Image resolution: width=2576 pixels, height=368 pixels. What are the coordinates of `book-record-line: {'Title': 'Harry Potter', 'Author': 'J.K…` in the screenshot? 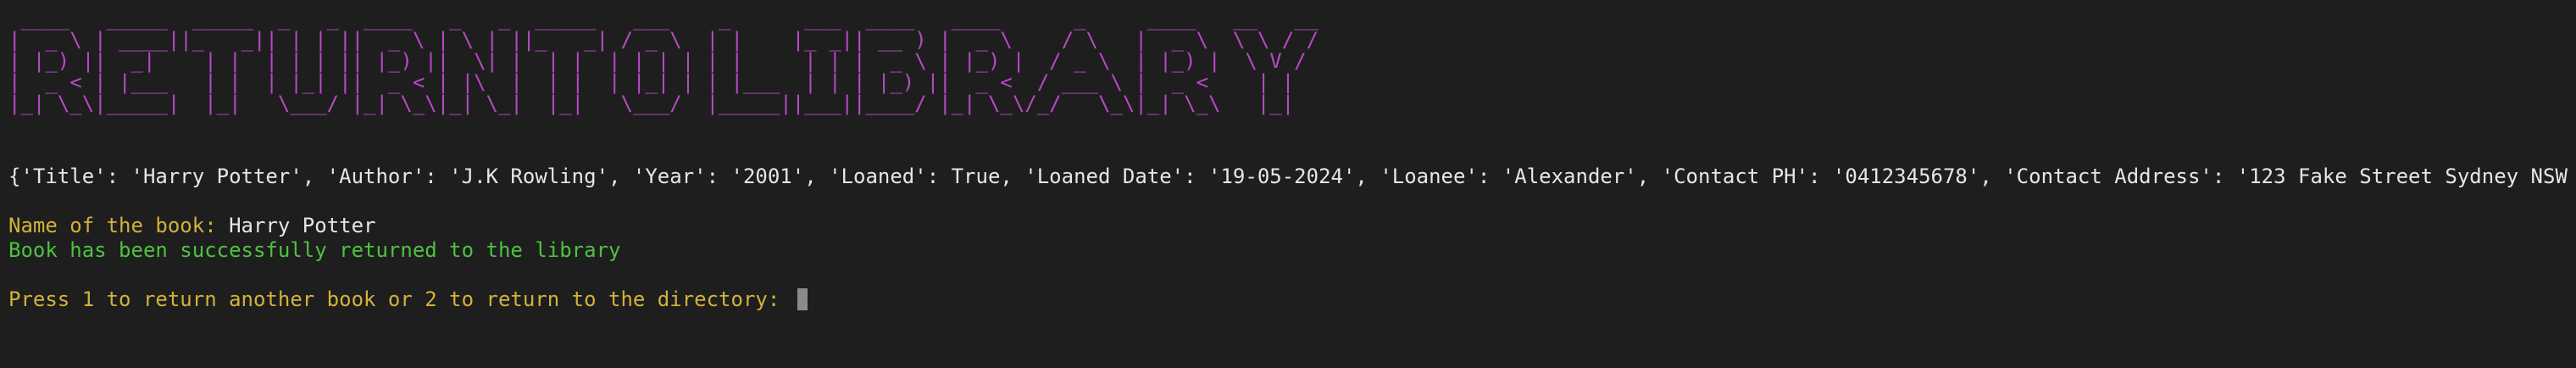 It's located at (1292, 176).